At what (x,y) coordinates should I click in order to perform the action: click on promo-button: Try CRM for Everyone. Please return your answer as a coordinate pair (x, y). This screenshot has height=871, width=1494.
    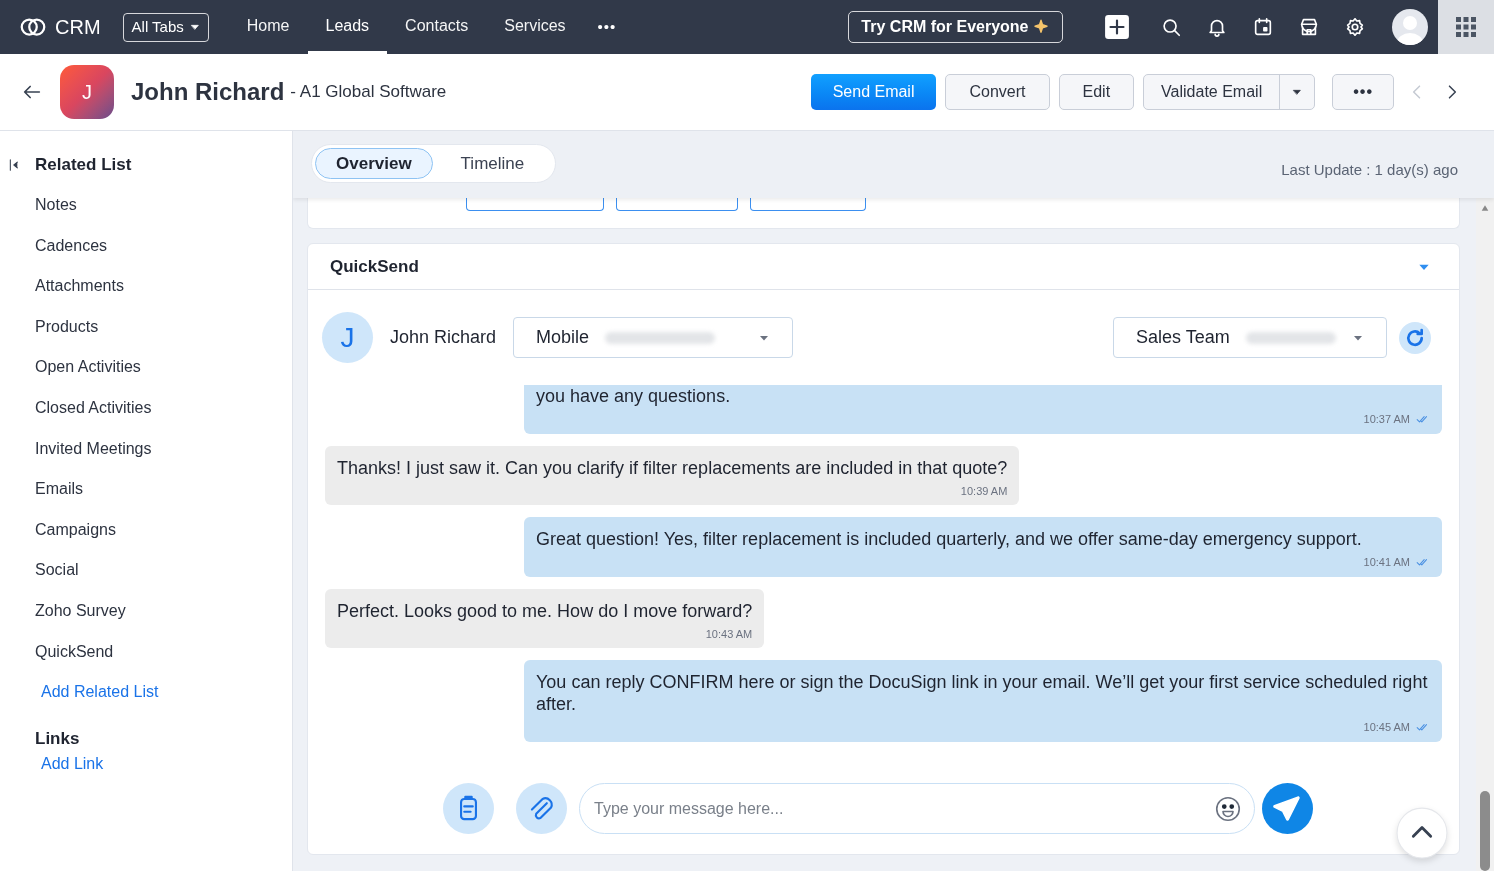
    Looking at the image, I should click on (955, 27).